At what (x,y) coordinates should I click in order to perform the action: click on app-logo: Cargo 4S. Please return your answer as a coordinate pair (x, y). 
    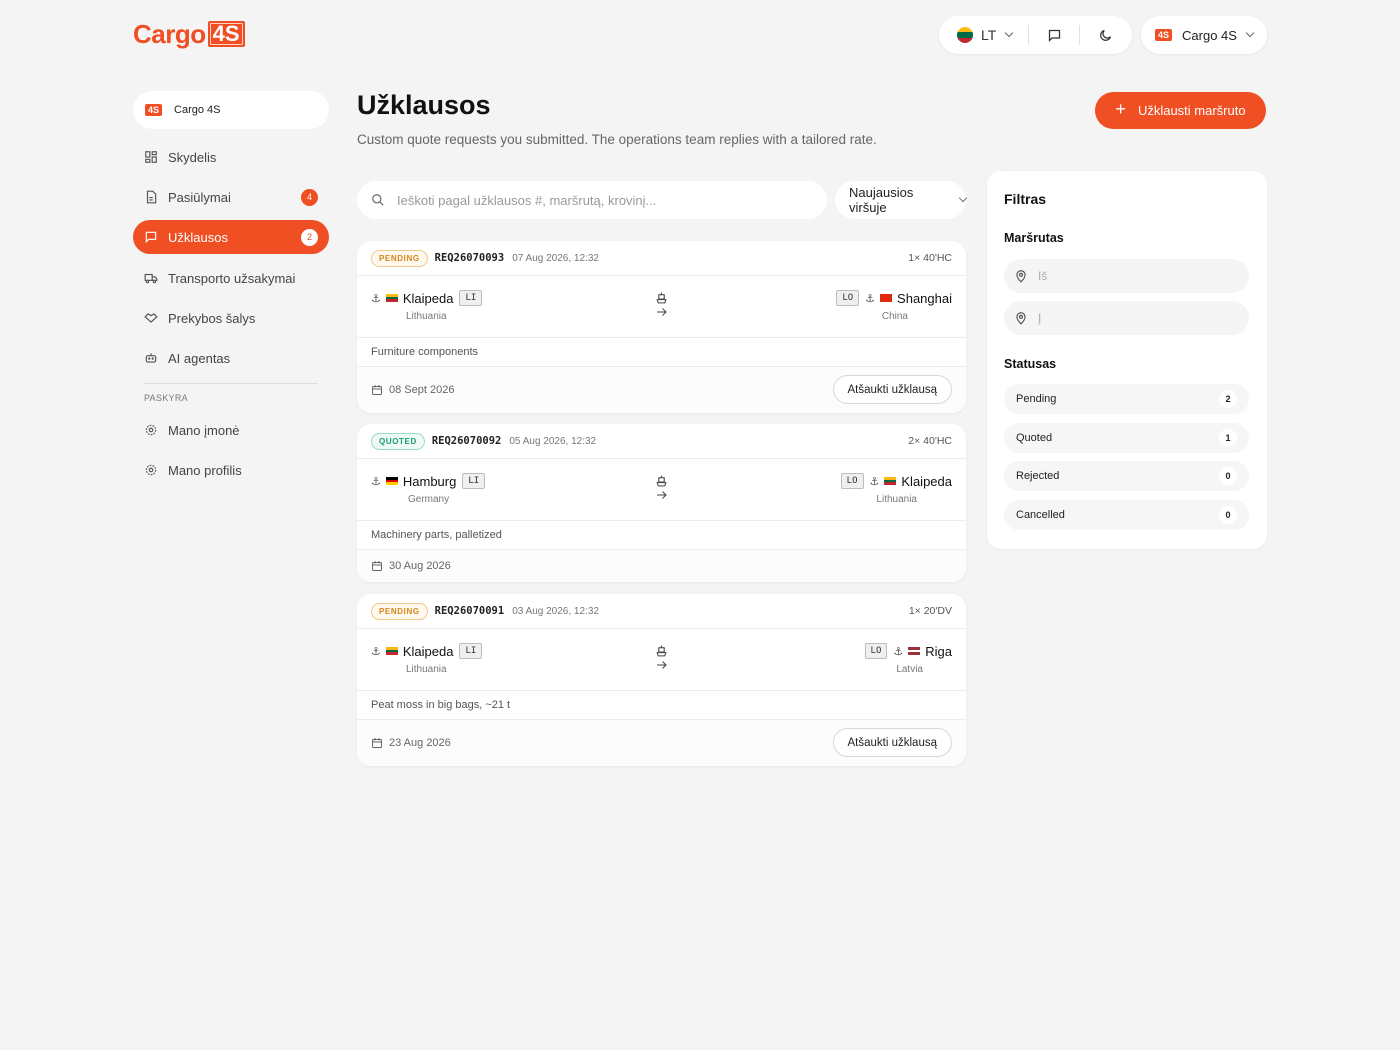
    Looking at the image, I should click on (189, 34).